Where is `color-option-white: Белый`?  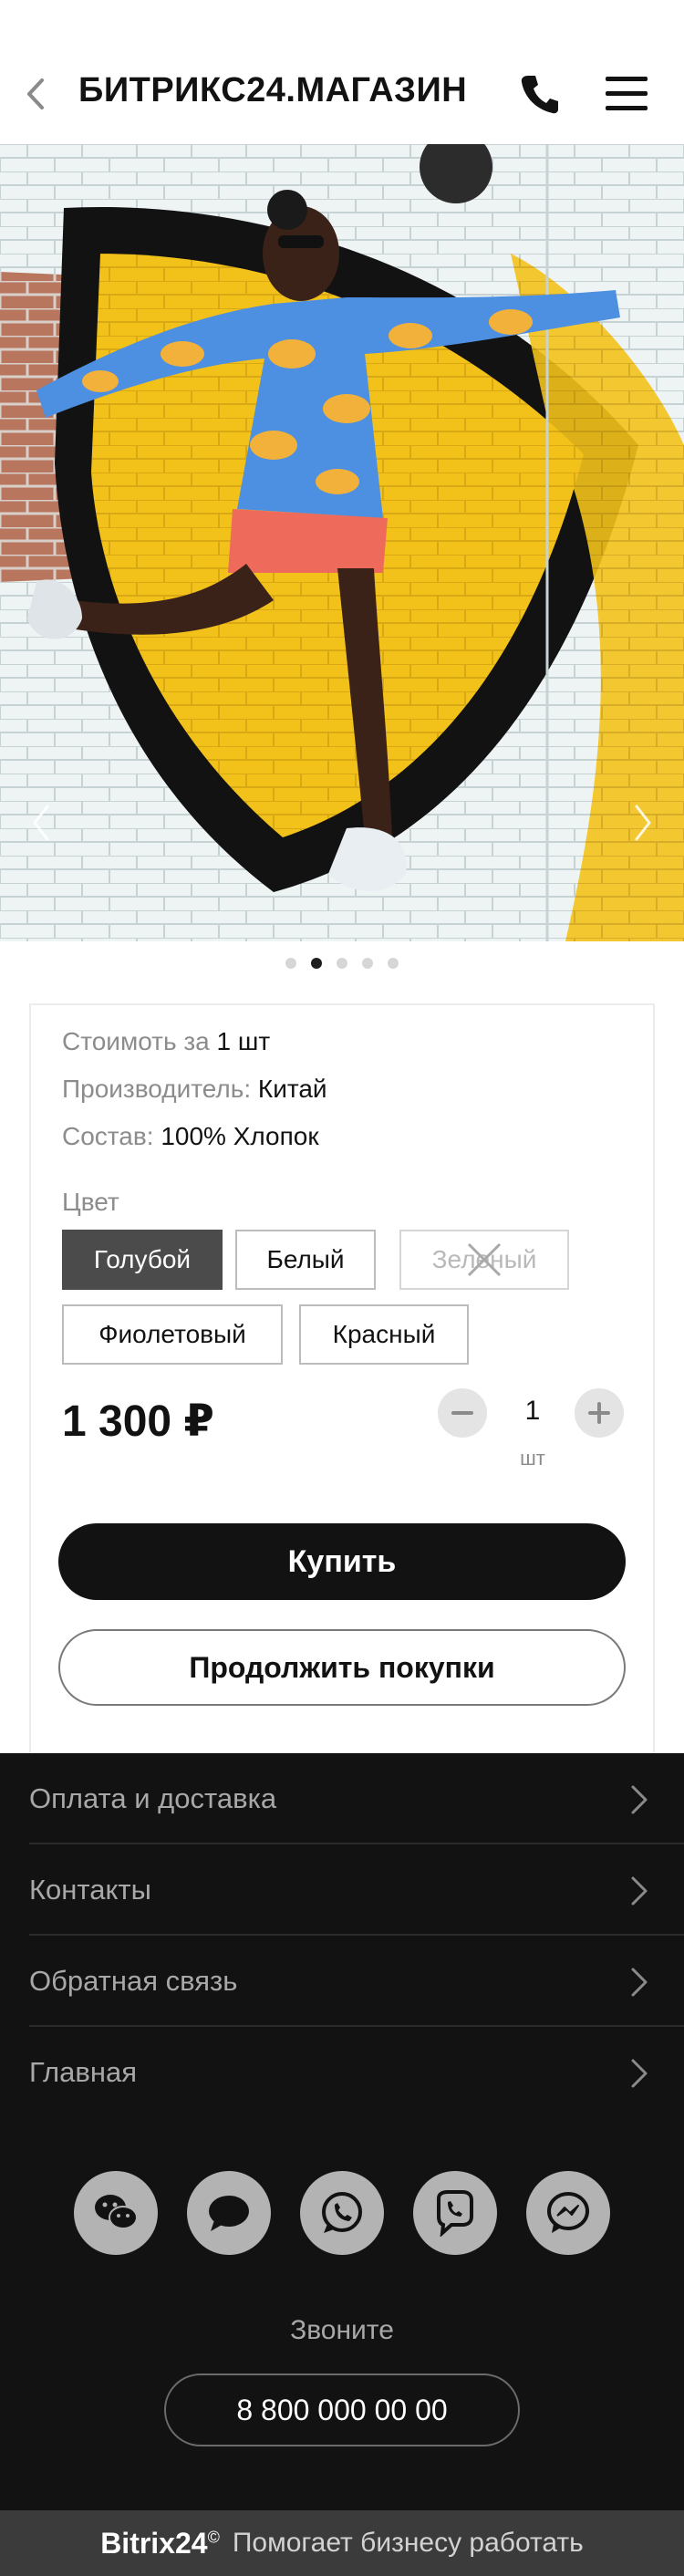
color-option-white: Белый is located at coordinates (306, 1260).